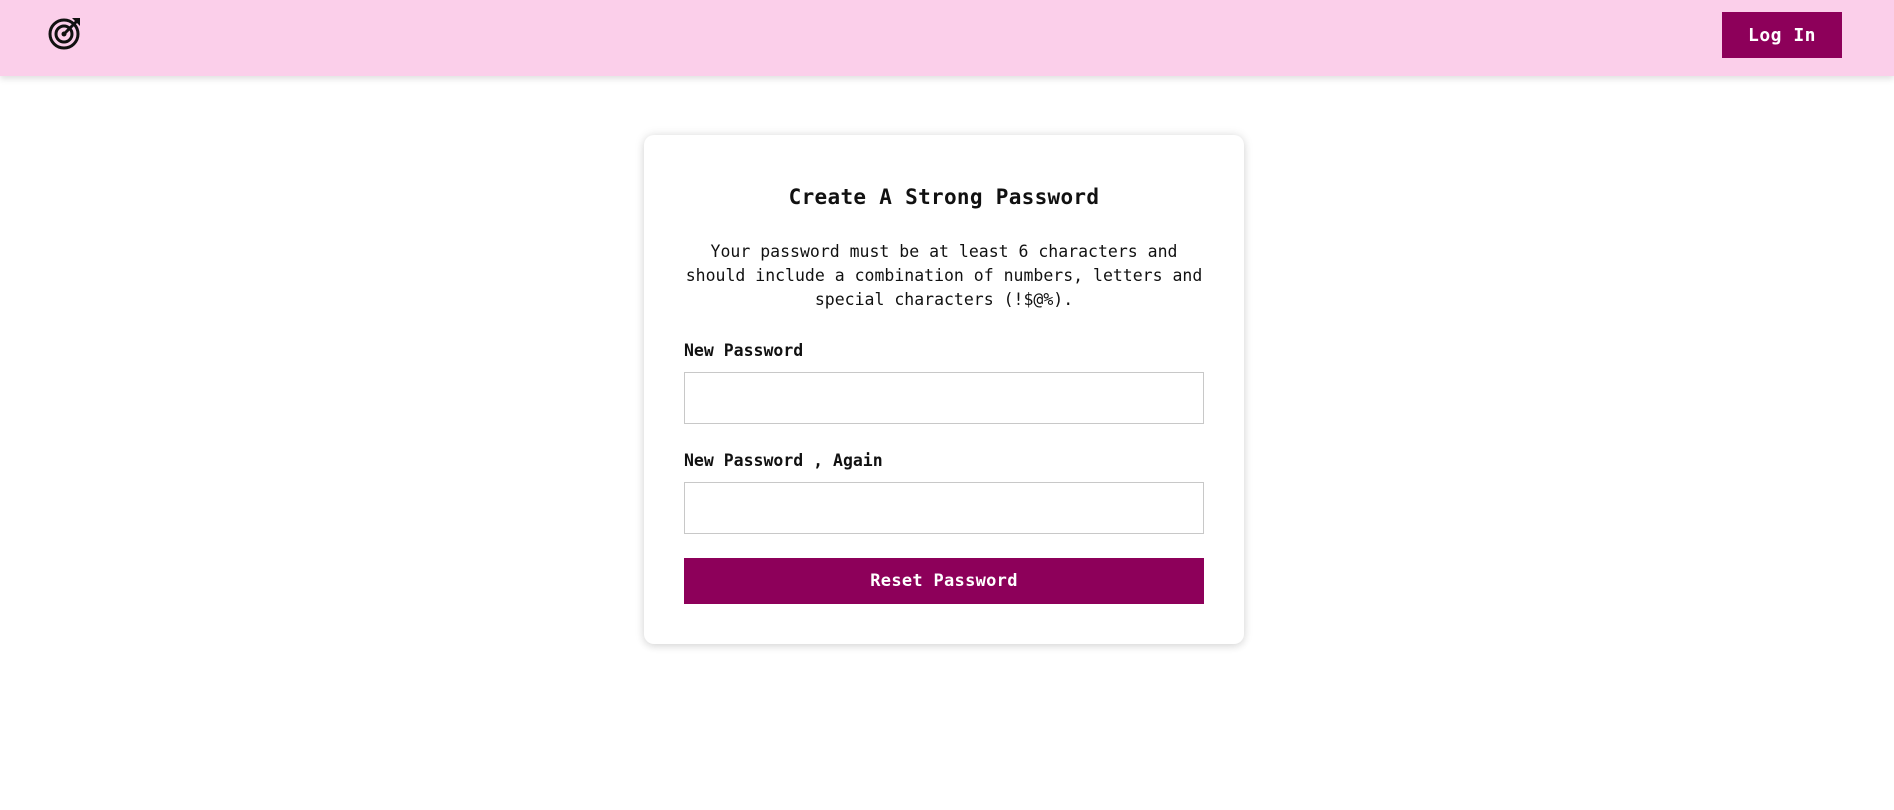 The width and height of the screenshot is (1894, 810). I want to click on target-arrow-icon, so click(65, 33).